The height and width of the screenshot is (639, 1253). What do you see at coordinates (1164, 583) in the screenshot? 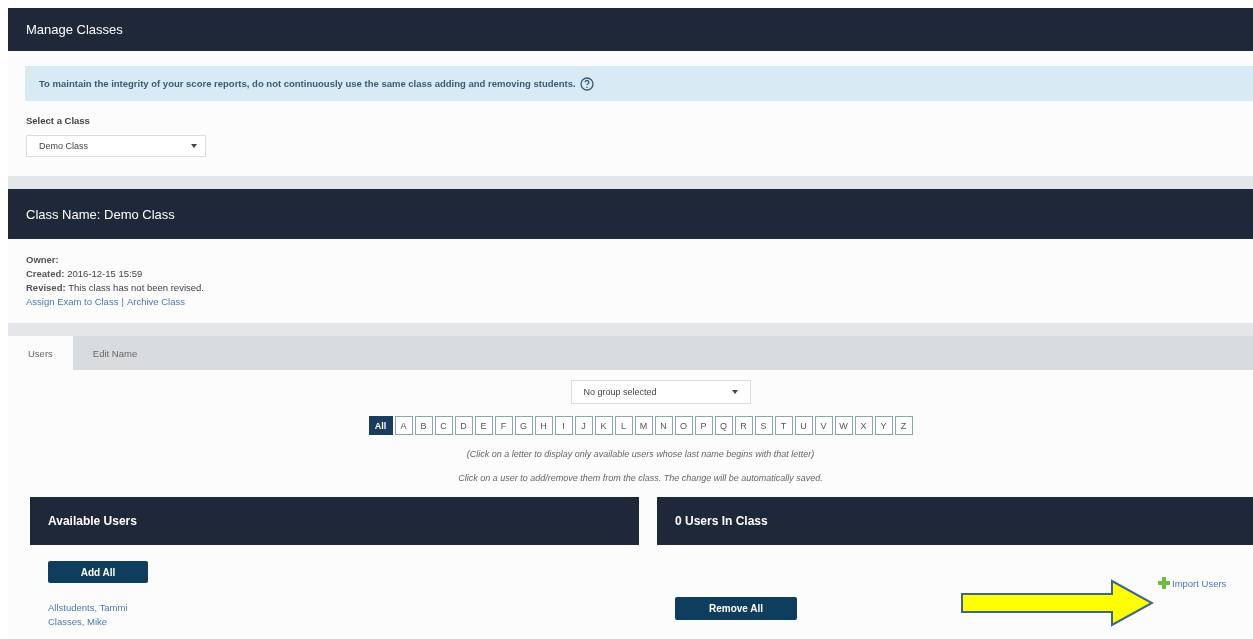
I see `plus-icon` at bounding box center [1164, 583].